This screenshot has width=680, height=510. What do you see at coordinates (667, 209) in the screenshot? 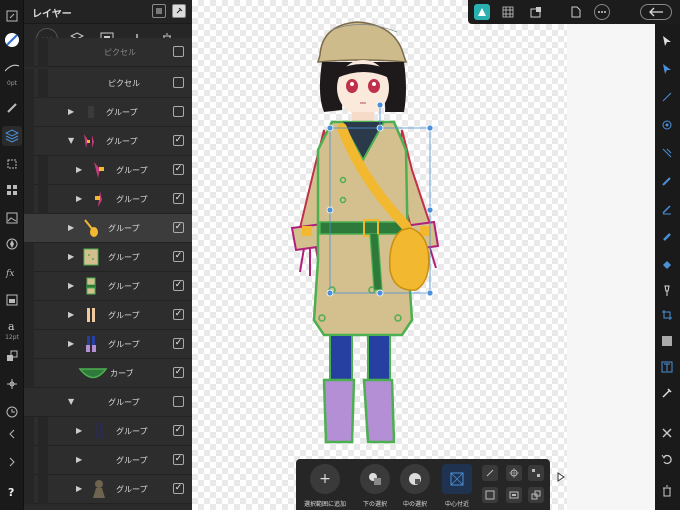
I see `pencil-tool-icon` at bounding box center [667, 209].